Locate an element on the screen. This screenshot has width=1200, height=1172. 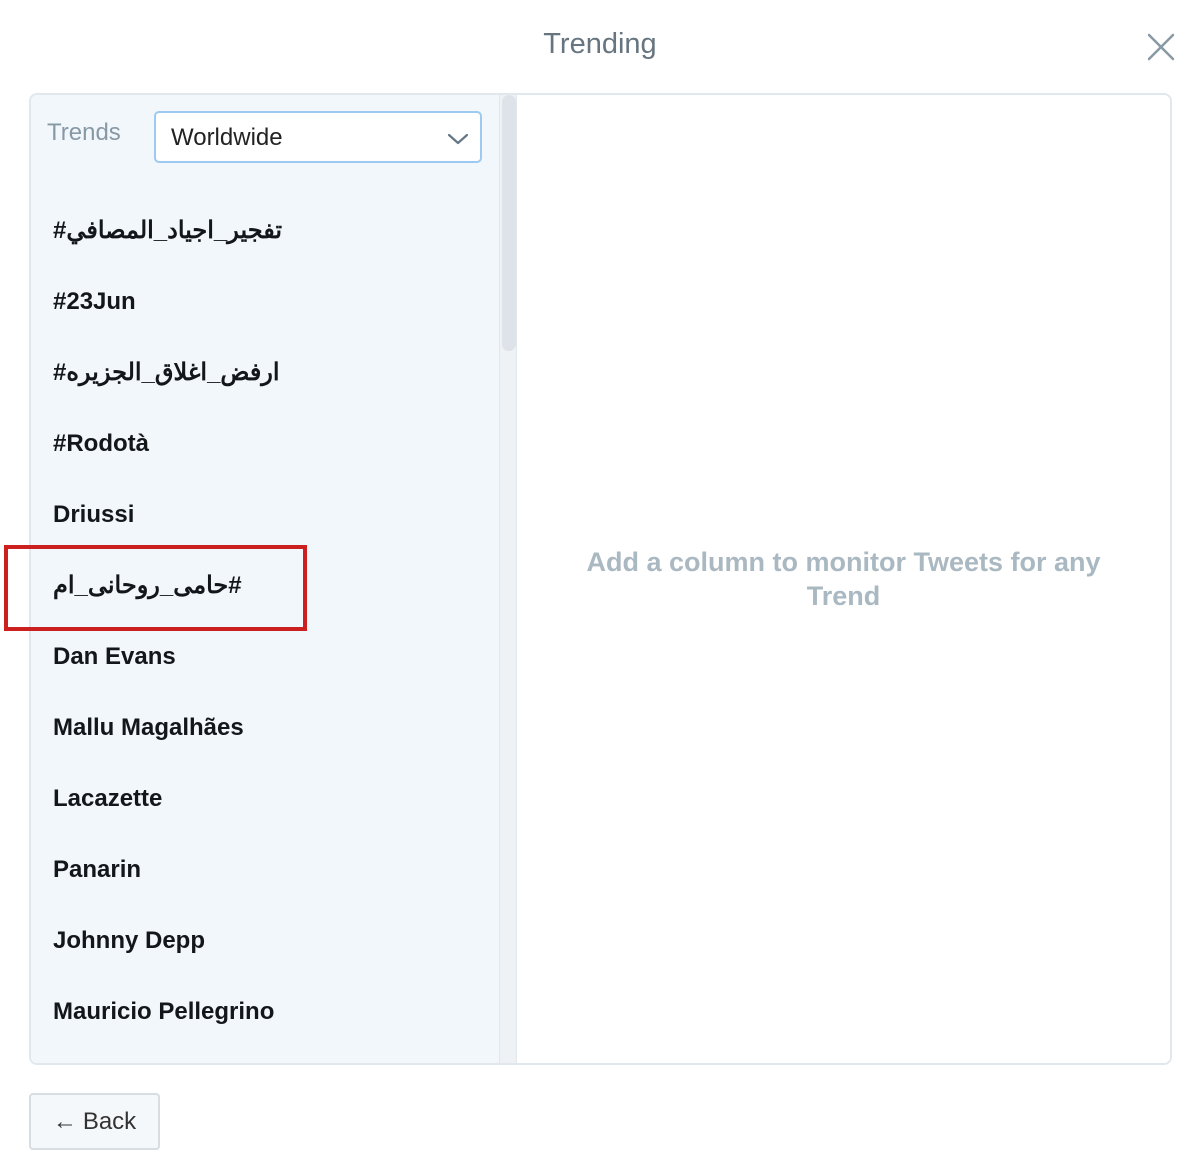
trends-scrollbar is located at coordinates (508, 579).